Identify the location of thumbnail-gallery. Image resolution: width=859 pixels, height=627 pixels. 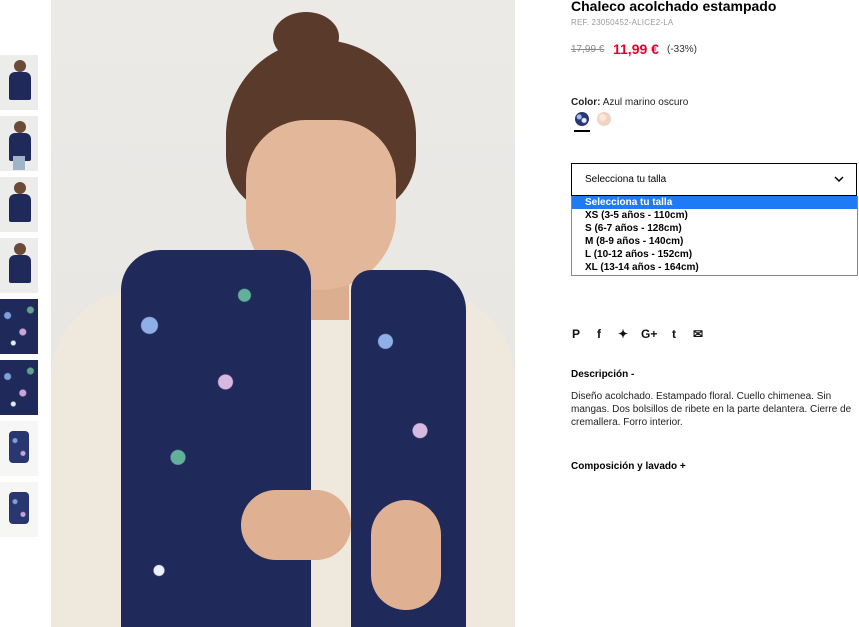
(20, 313).